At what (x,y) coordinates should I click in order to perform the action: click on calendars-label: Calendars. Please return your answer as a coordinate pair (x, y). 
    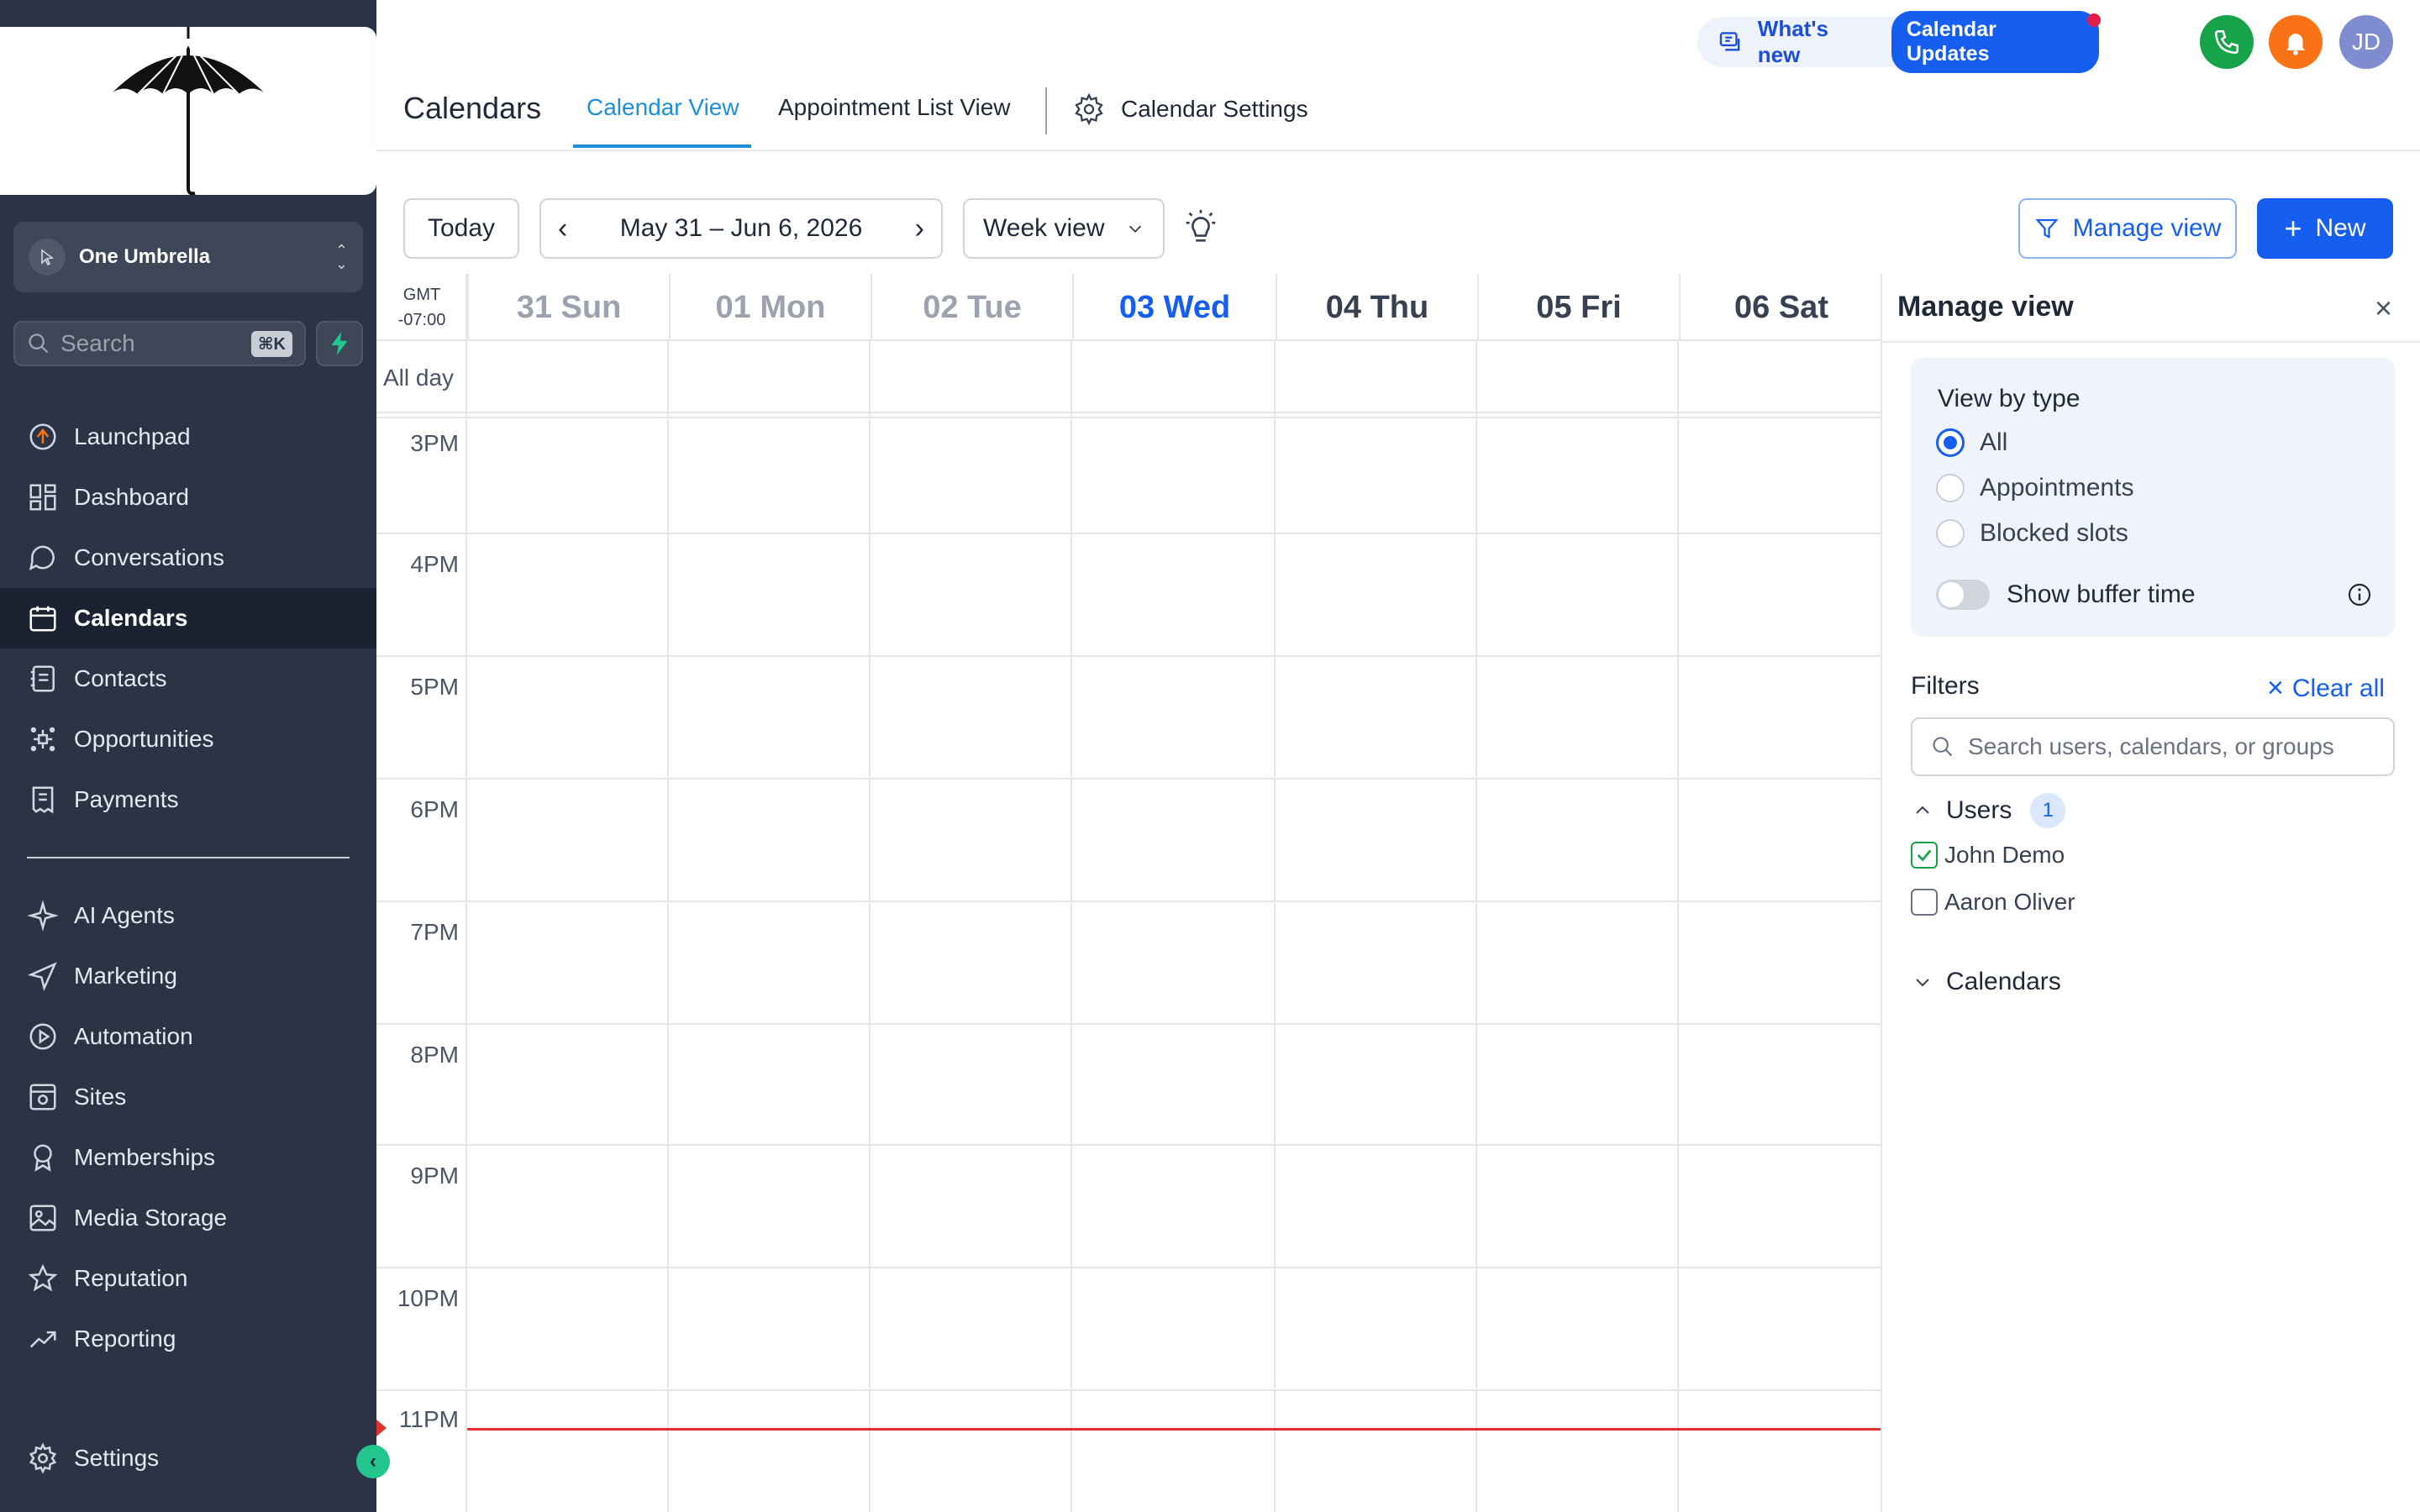
    Looking at the image, I should click on (2003, 981).